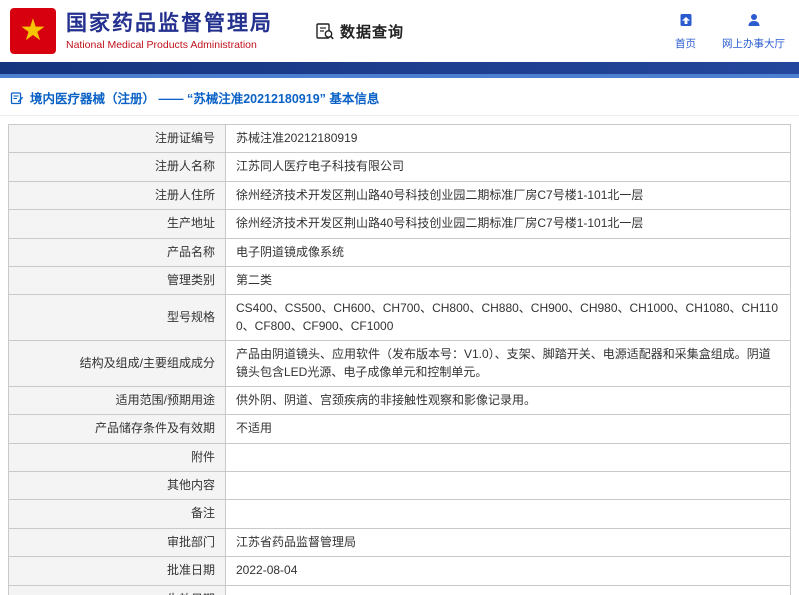  I want to click on table-row: 产品名称 电子阴道镜成像系统, so click(399, 252).